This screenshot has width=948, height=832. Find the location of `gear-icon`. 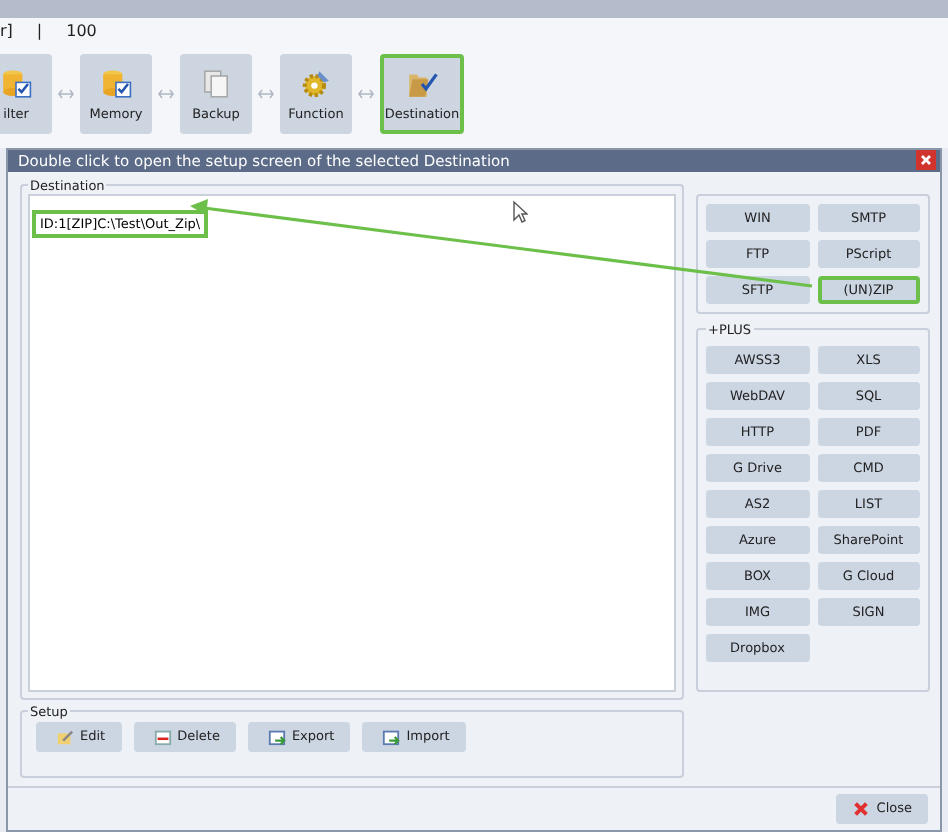

gear-icon is located at coordinates (316, 83).